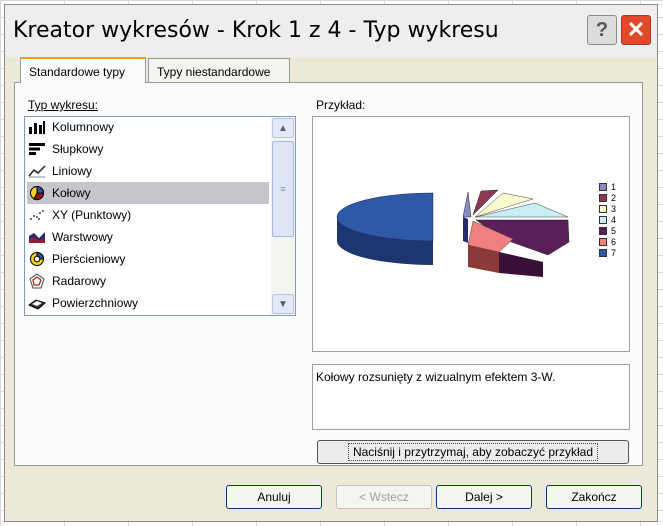  What do you see at coordinates (148, 281) in the screenshot?
I see `list-item-radar: Radarowy` at bounding box center [148, 281].